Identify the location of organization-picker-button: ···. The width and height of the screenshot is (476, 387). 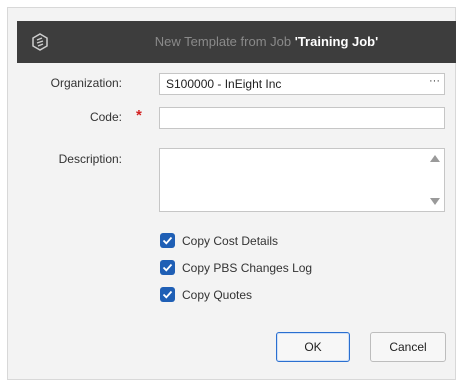
(434, 81).